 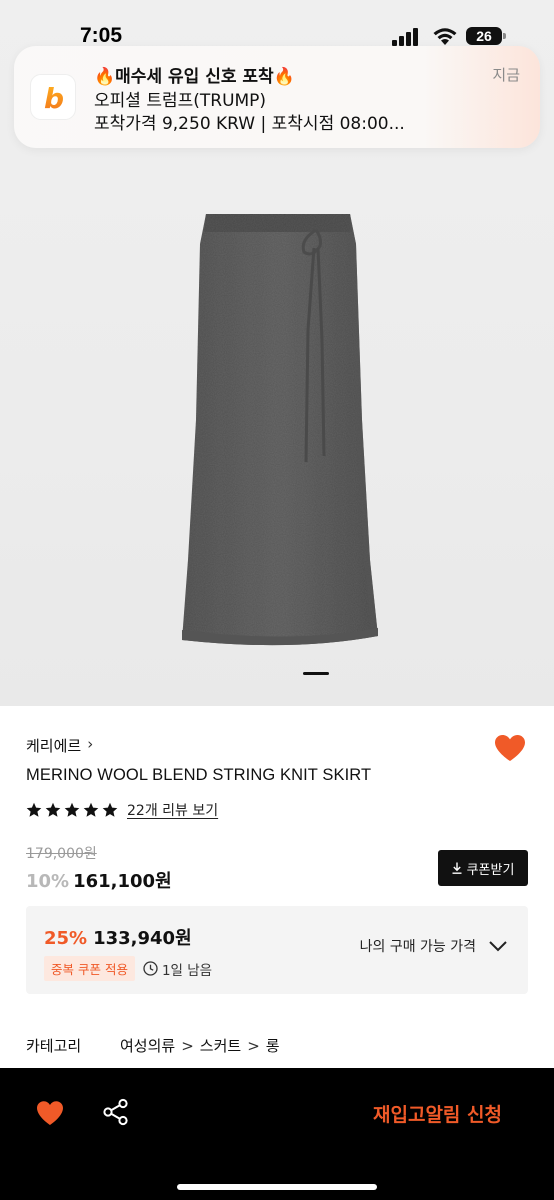 I want to click on brand-link: 케리에르 ›, so click(x=59, y=745).